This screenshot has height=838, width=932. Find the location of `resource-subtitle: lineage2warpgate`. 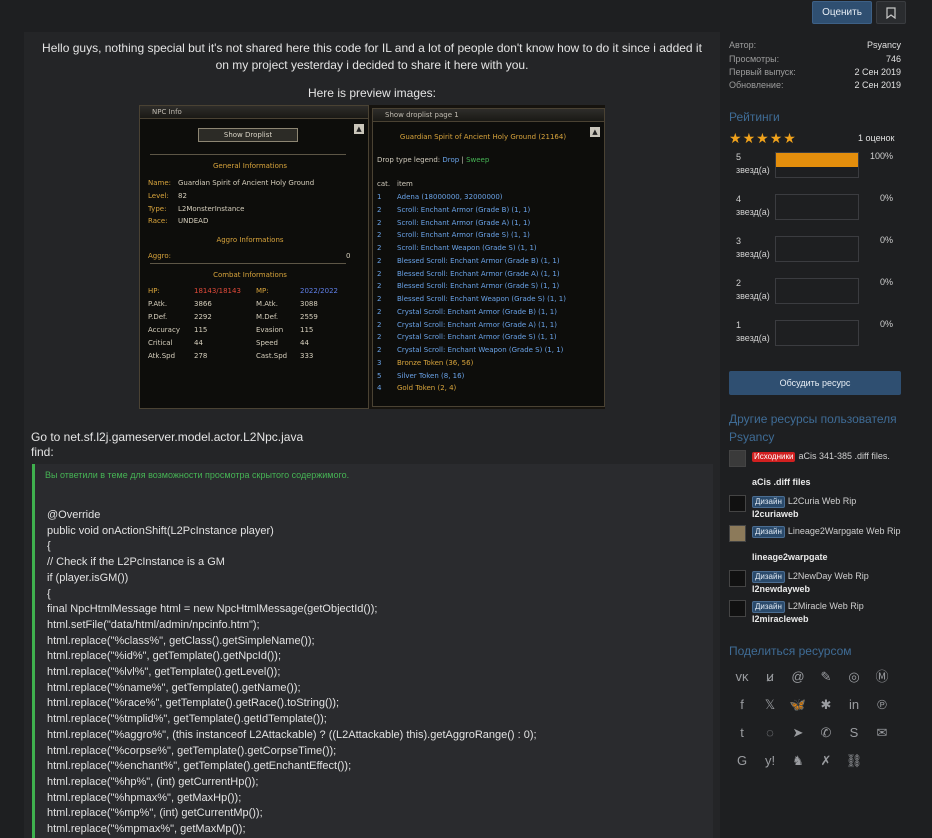

resource-subtitle: lineage2warpgate is located at coordinates (790, 557).